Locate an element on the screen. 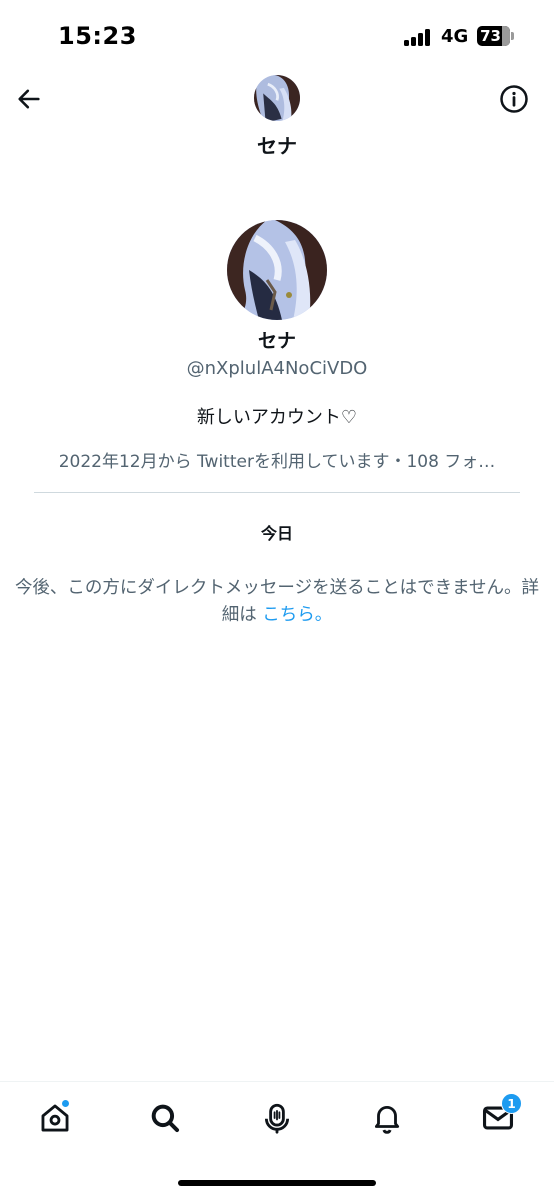  info-icon is located at coordinates (514, 99).